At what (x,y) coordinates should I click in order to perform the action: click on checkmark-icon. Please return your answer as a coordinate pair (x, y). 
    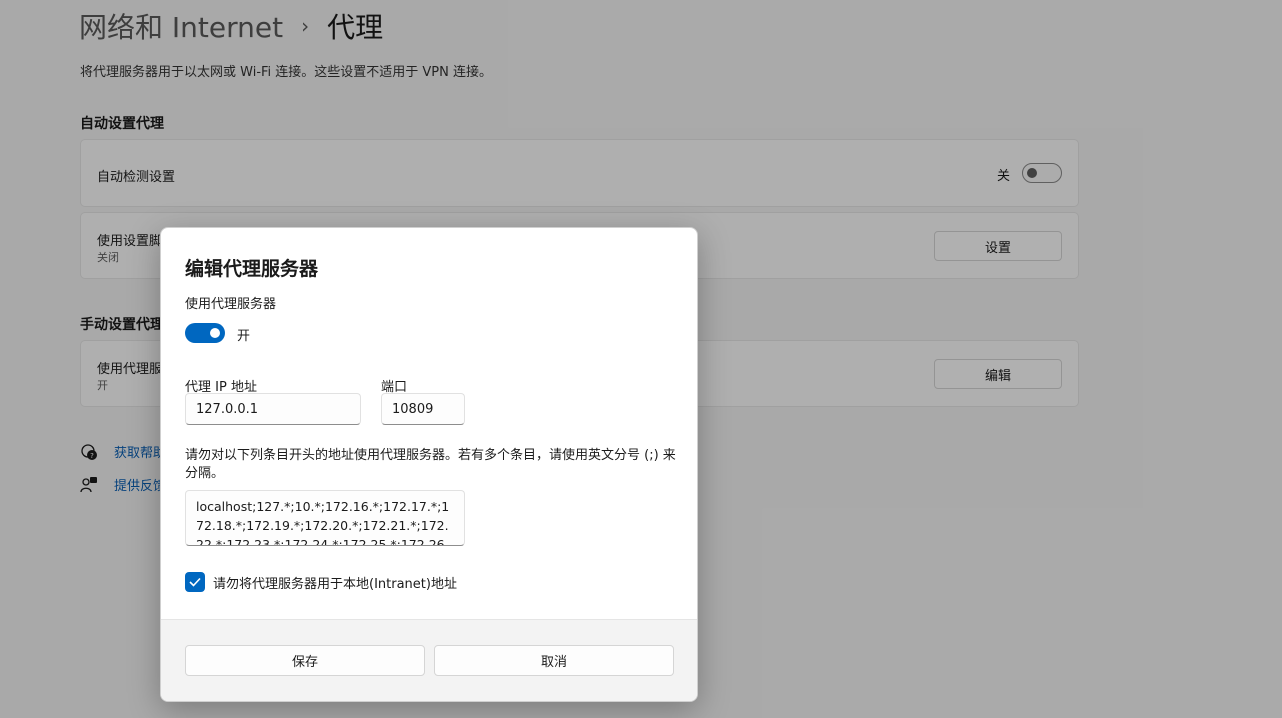
    Looking at the image, I should click on (195, 582).